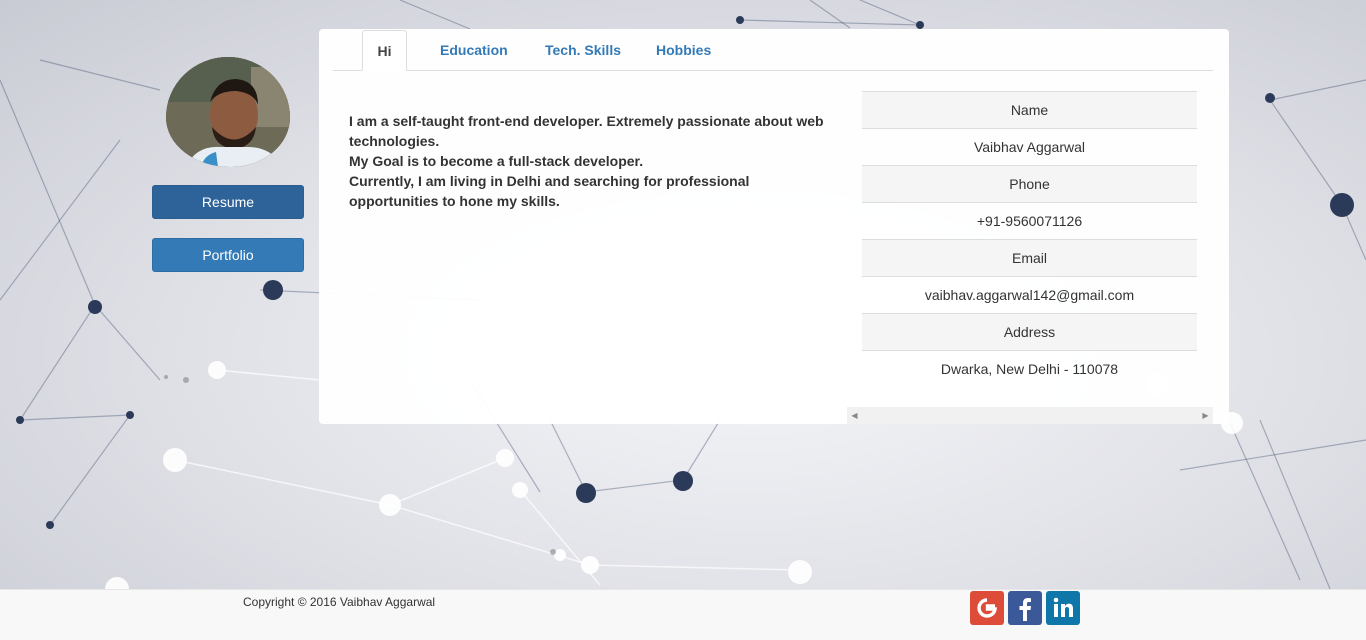 The height and width of the screenshot is (640, 1366). Describe the element at coordinates (1029, 220) in the screenshot. I see `phone-value: +91-9560071126` at that location.